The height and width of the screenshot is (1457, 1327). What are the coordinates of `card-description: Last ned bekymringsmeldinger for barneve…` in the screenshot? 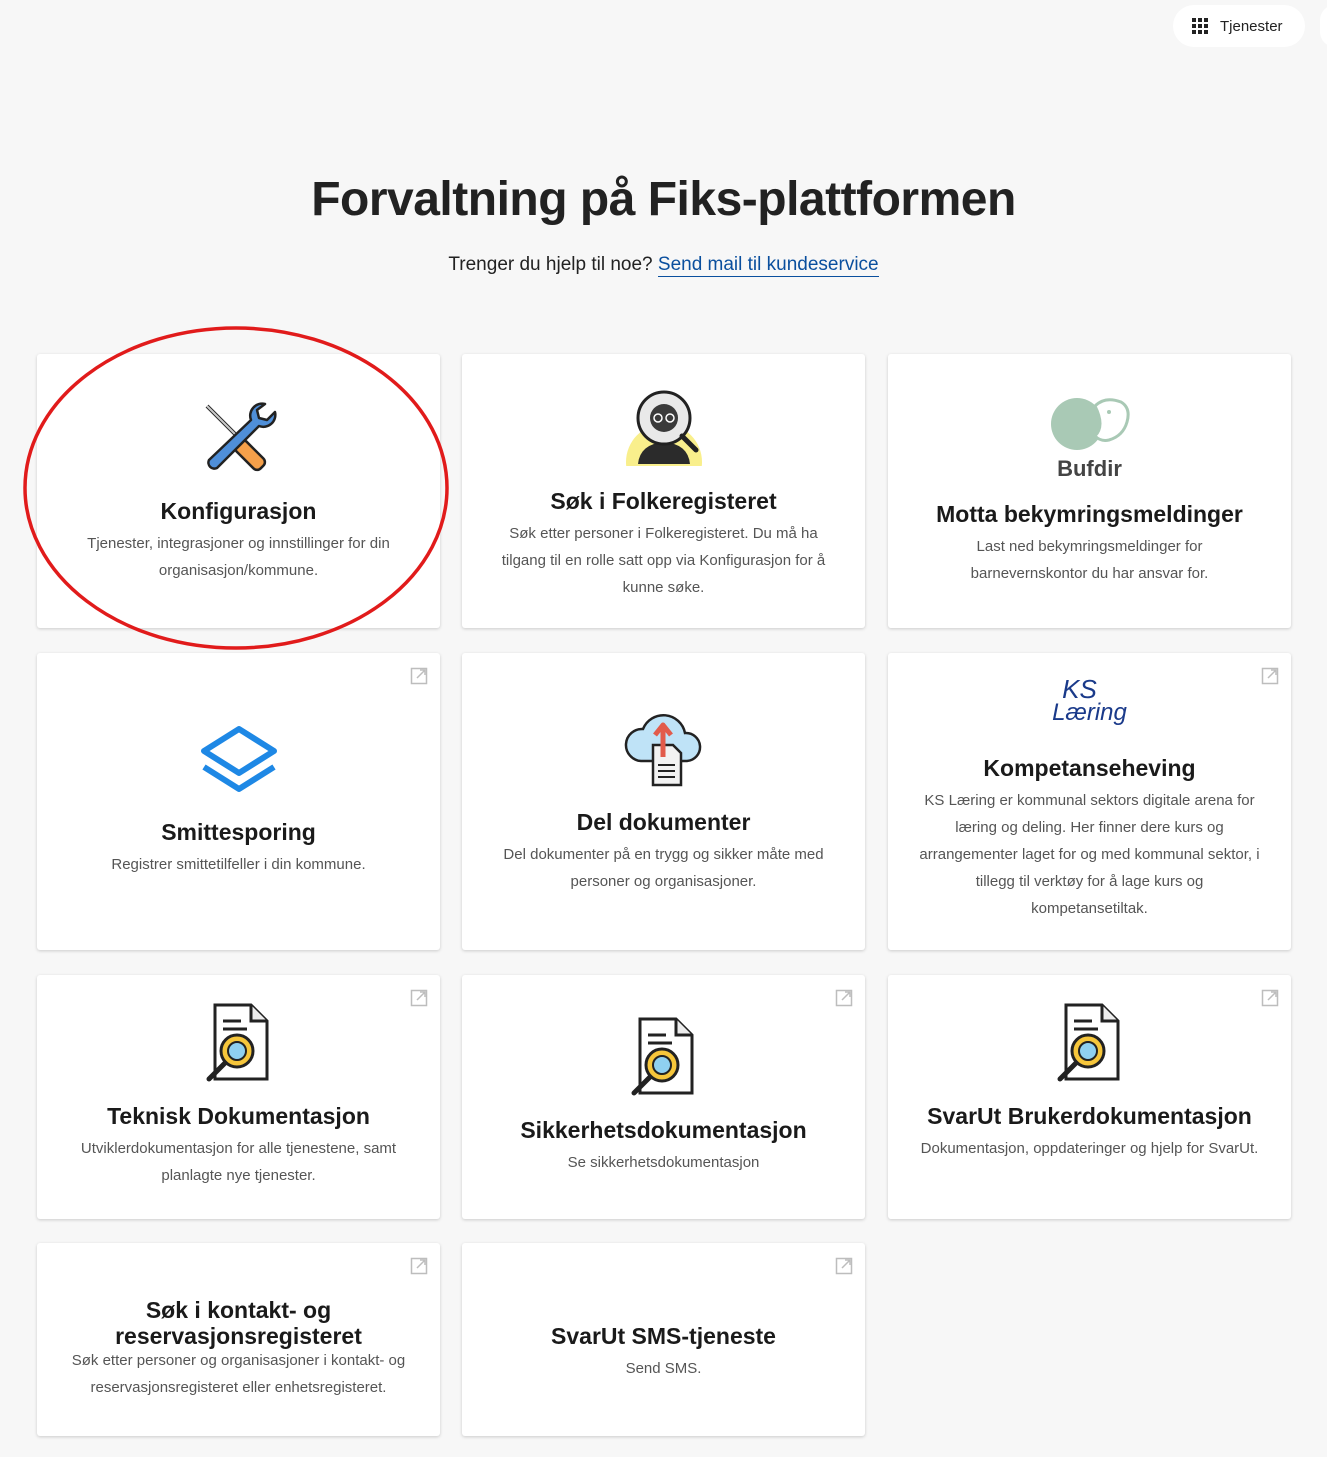 It's located at (1089, 560).